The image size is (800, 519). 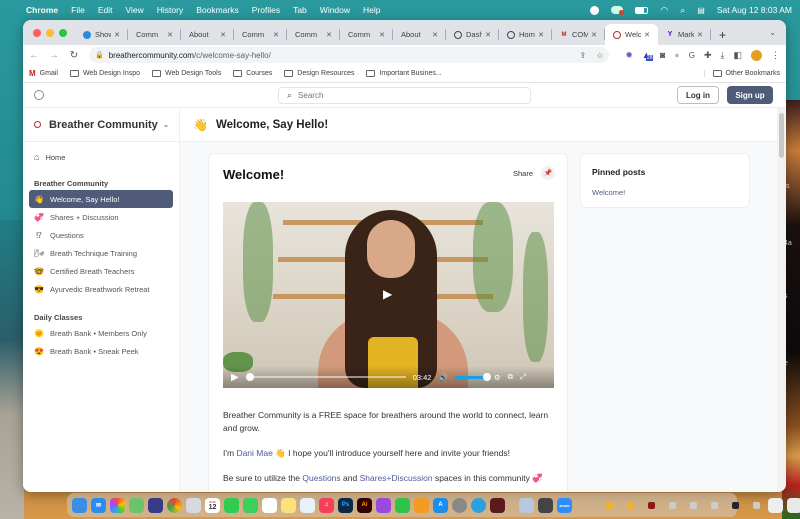 I want to click on cloud-sync-icon, so click(x=618, y=10).